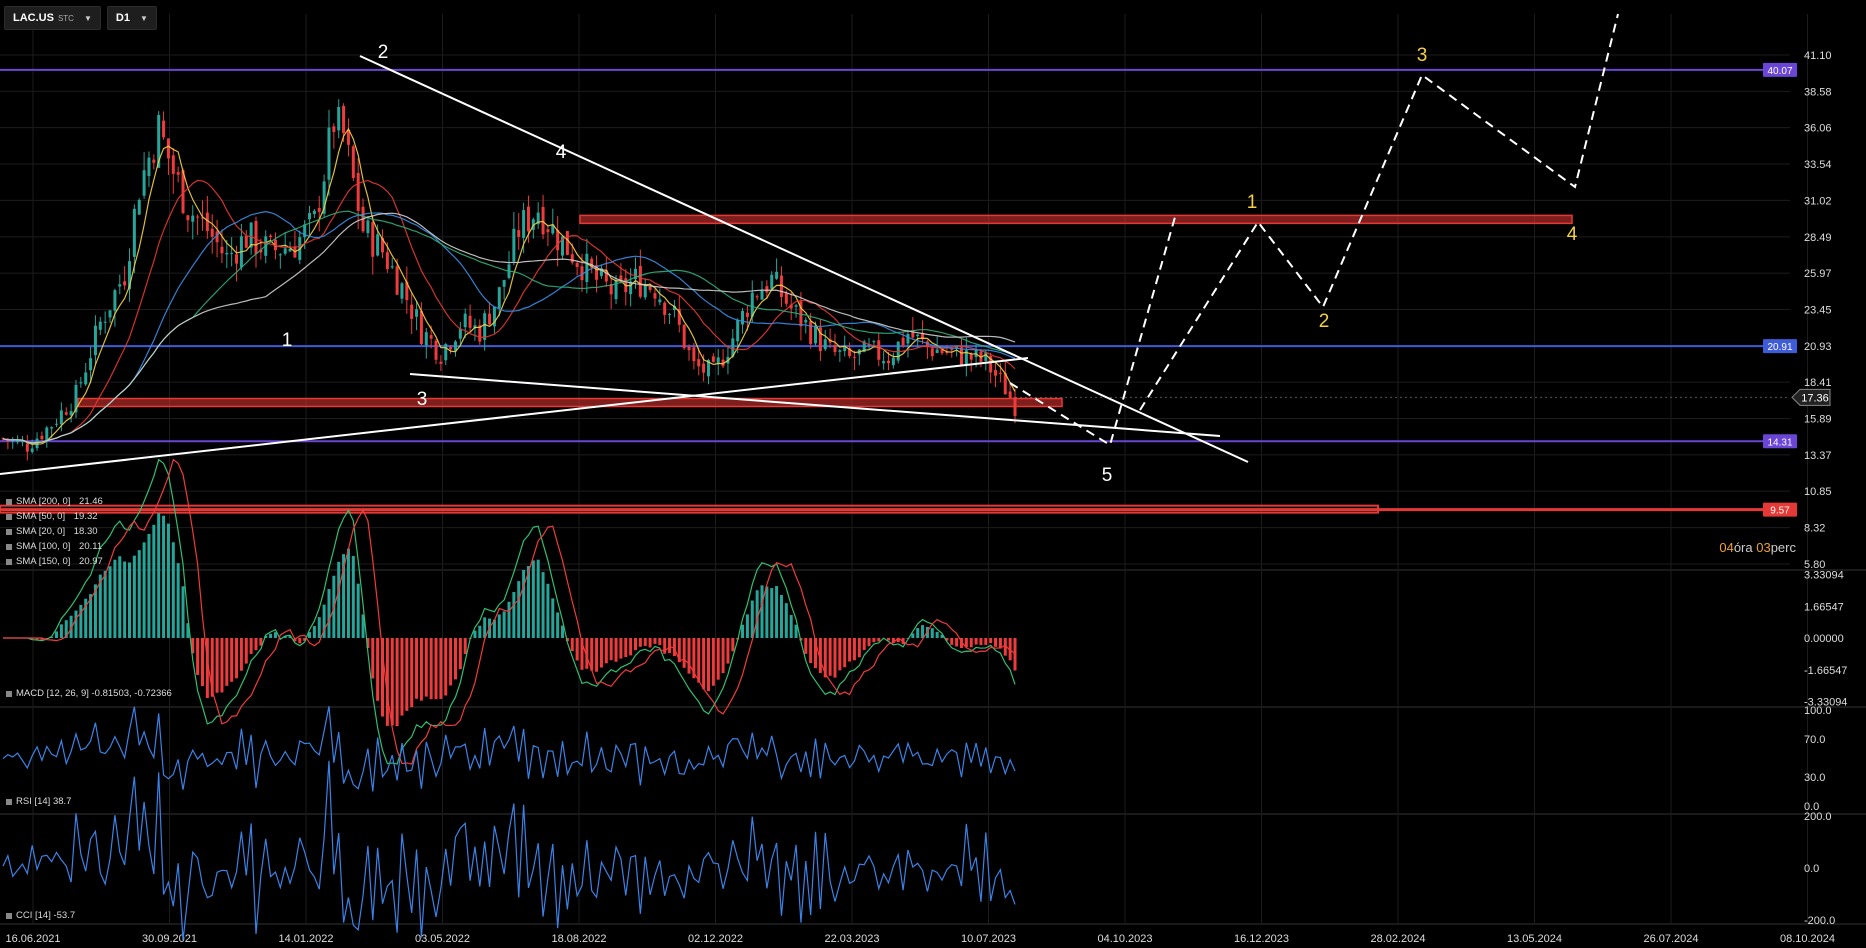 This screenshot has width=1866, height=948. I want to click on sma-100-label: SMA [100, 0] 20.11, so click(54, 546).